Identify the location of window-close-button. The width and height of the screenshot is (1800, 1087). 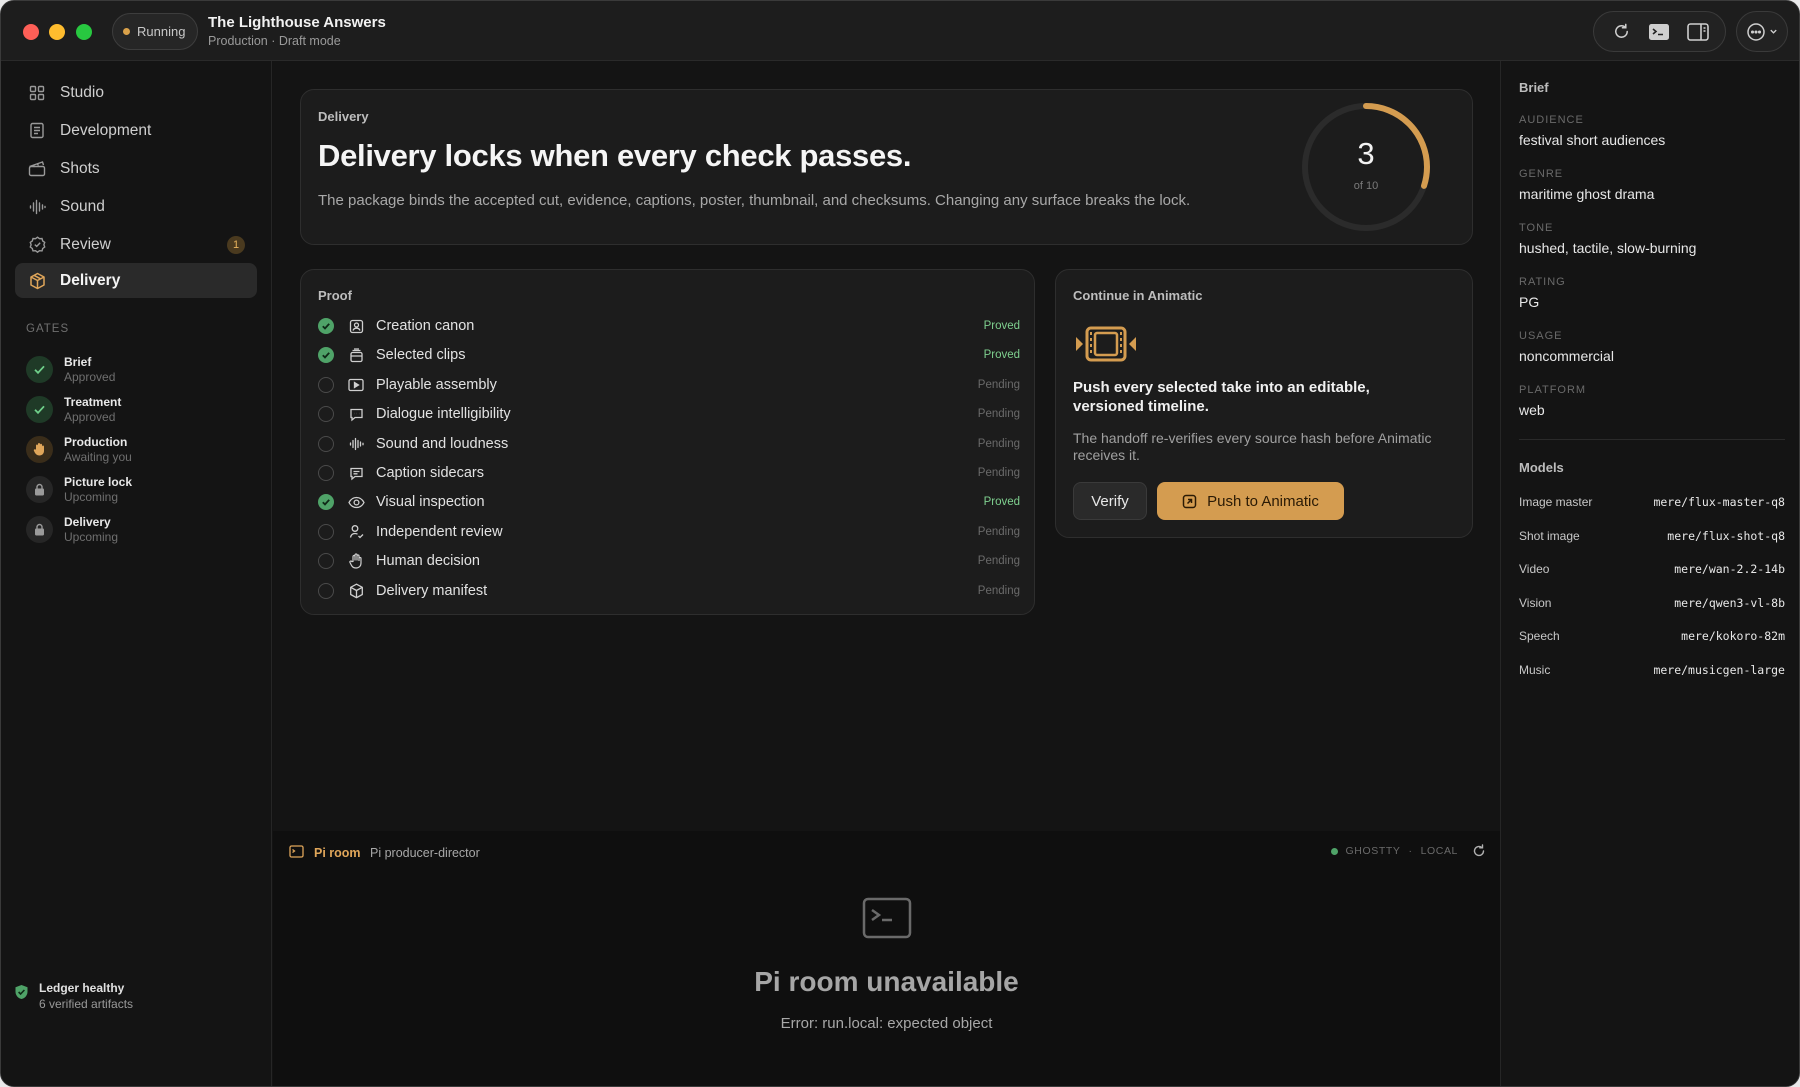
(31, 32).